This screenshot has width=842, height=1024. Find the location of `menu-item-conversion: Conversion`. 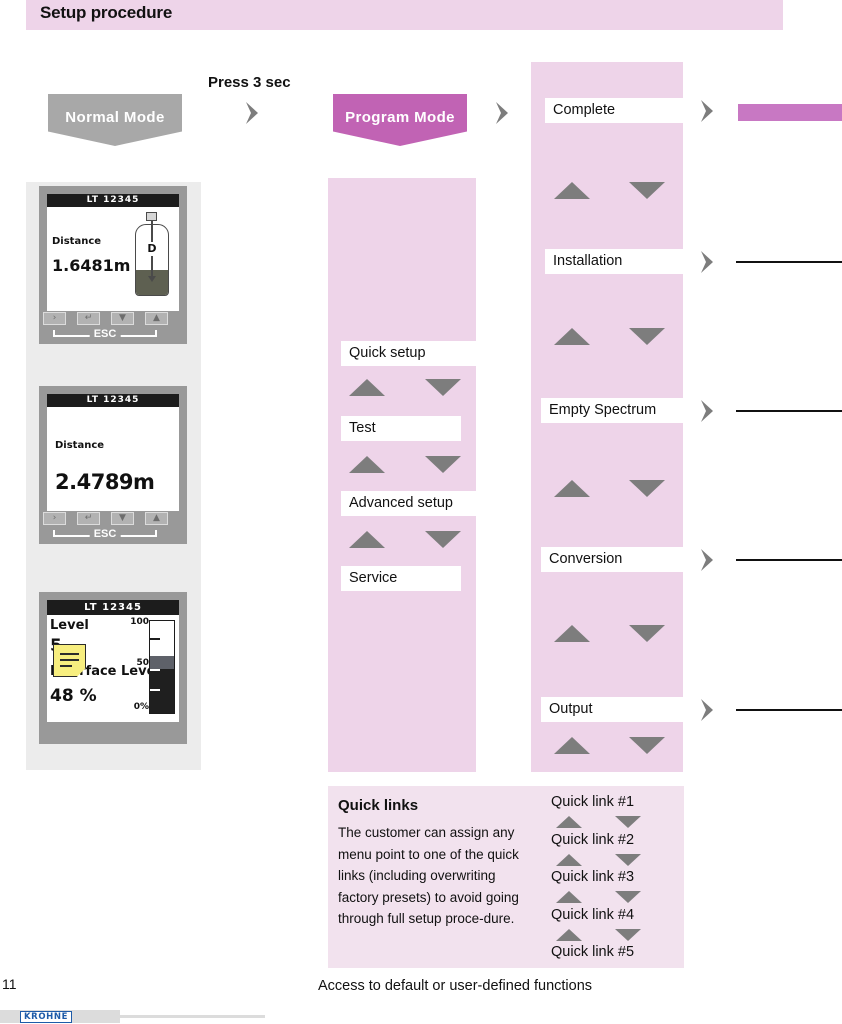

menu-item-conversion: Conversion is located at coordinates (613, 559).